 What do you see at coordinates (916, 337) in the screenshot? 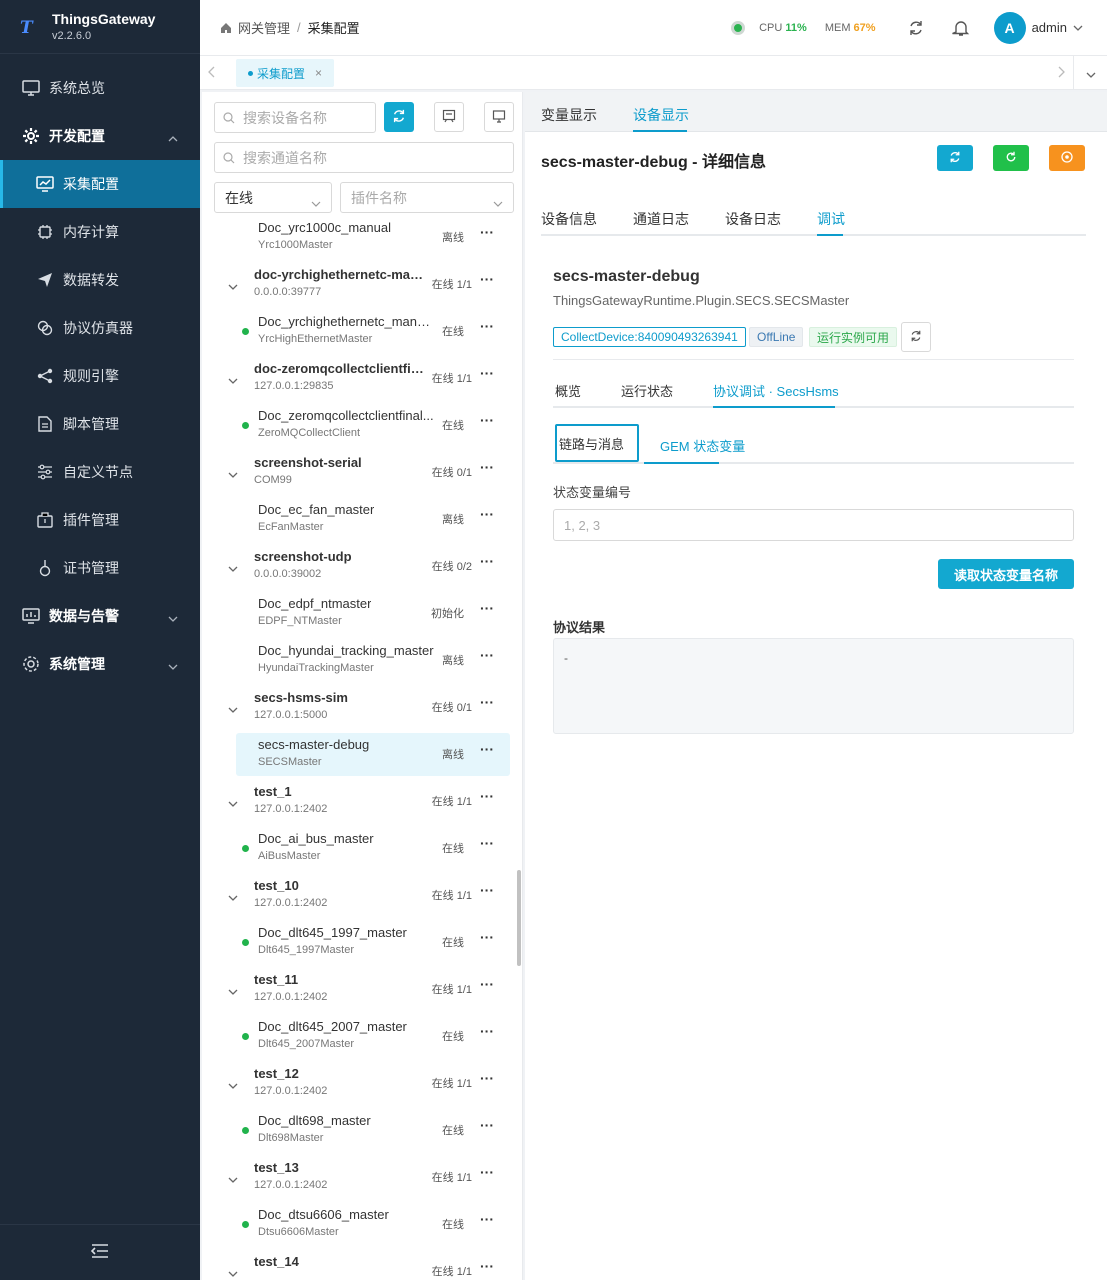
I see `refresh-status-button` at bounding box center [916, 337].